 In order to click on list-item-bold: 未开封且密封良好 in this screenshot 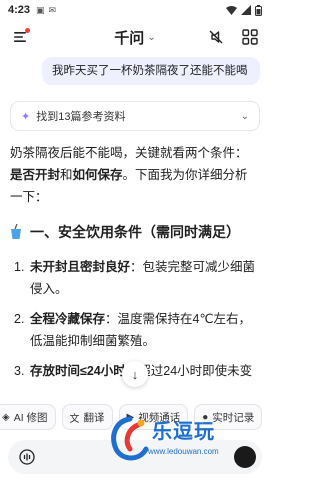, I will do `click(80, 267)`.